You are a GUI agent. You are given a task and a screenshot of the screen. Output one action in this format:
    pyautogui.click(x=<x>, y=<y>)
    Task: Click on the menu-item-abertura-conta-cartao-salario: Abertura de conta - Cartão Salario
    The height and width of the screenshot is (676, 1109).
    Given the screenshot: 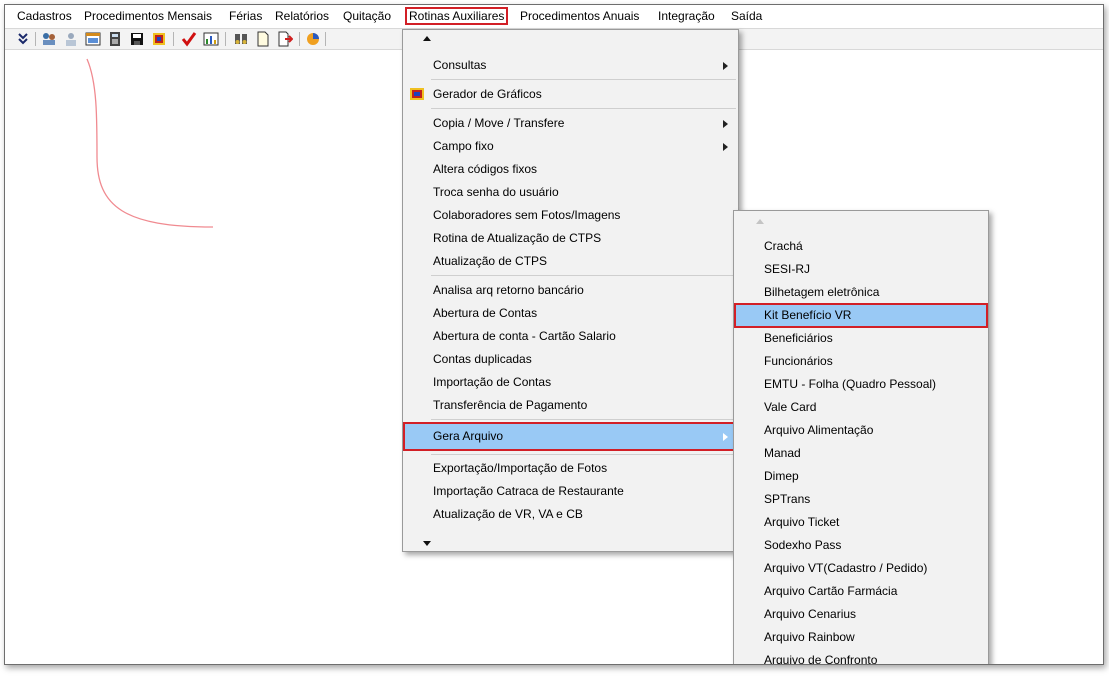 What is the action you would take?
    pyautogui.click(x=570, y=336)
    